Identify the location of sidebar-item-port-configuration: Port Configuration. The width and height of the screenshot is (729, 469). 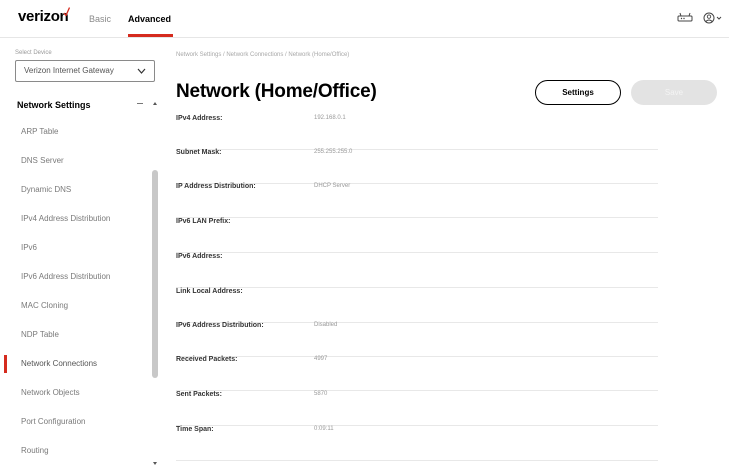
(76, 422).